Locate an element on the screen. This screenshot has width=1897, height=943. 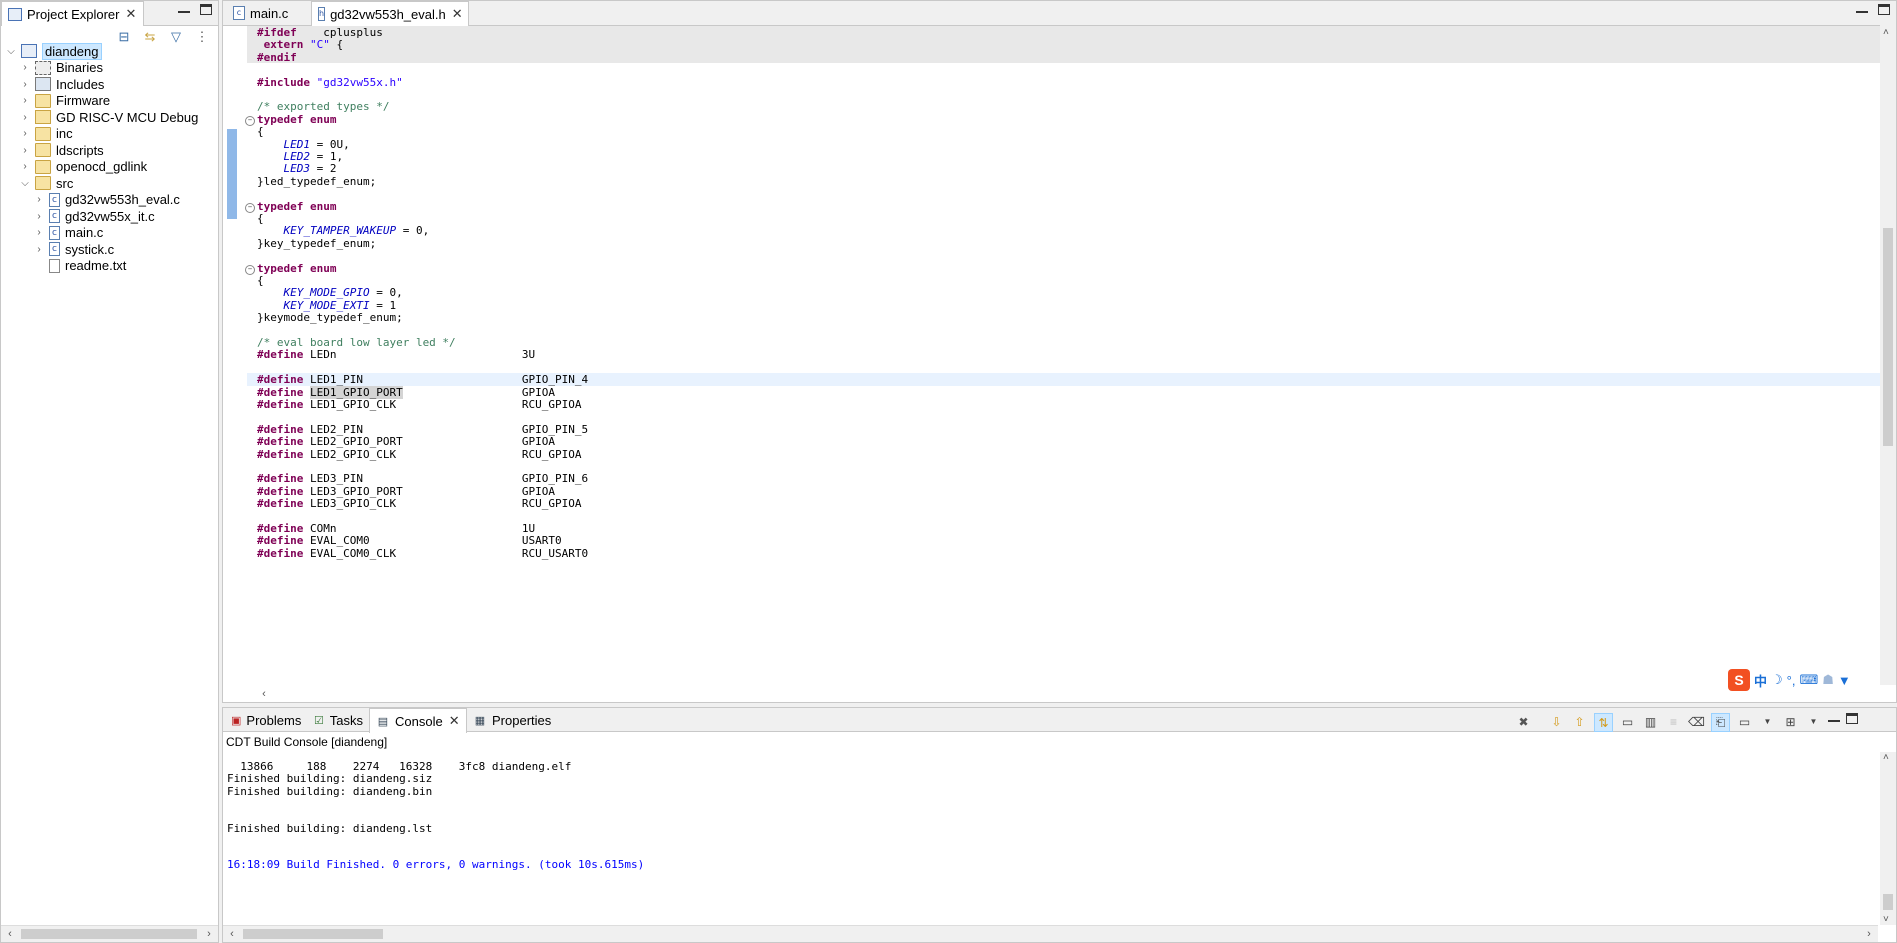
punctuation-icon: °, is located at coordinates (1791, 680).